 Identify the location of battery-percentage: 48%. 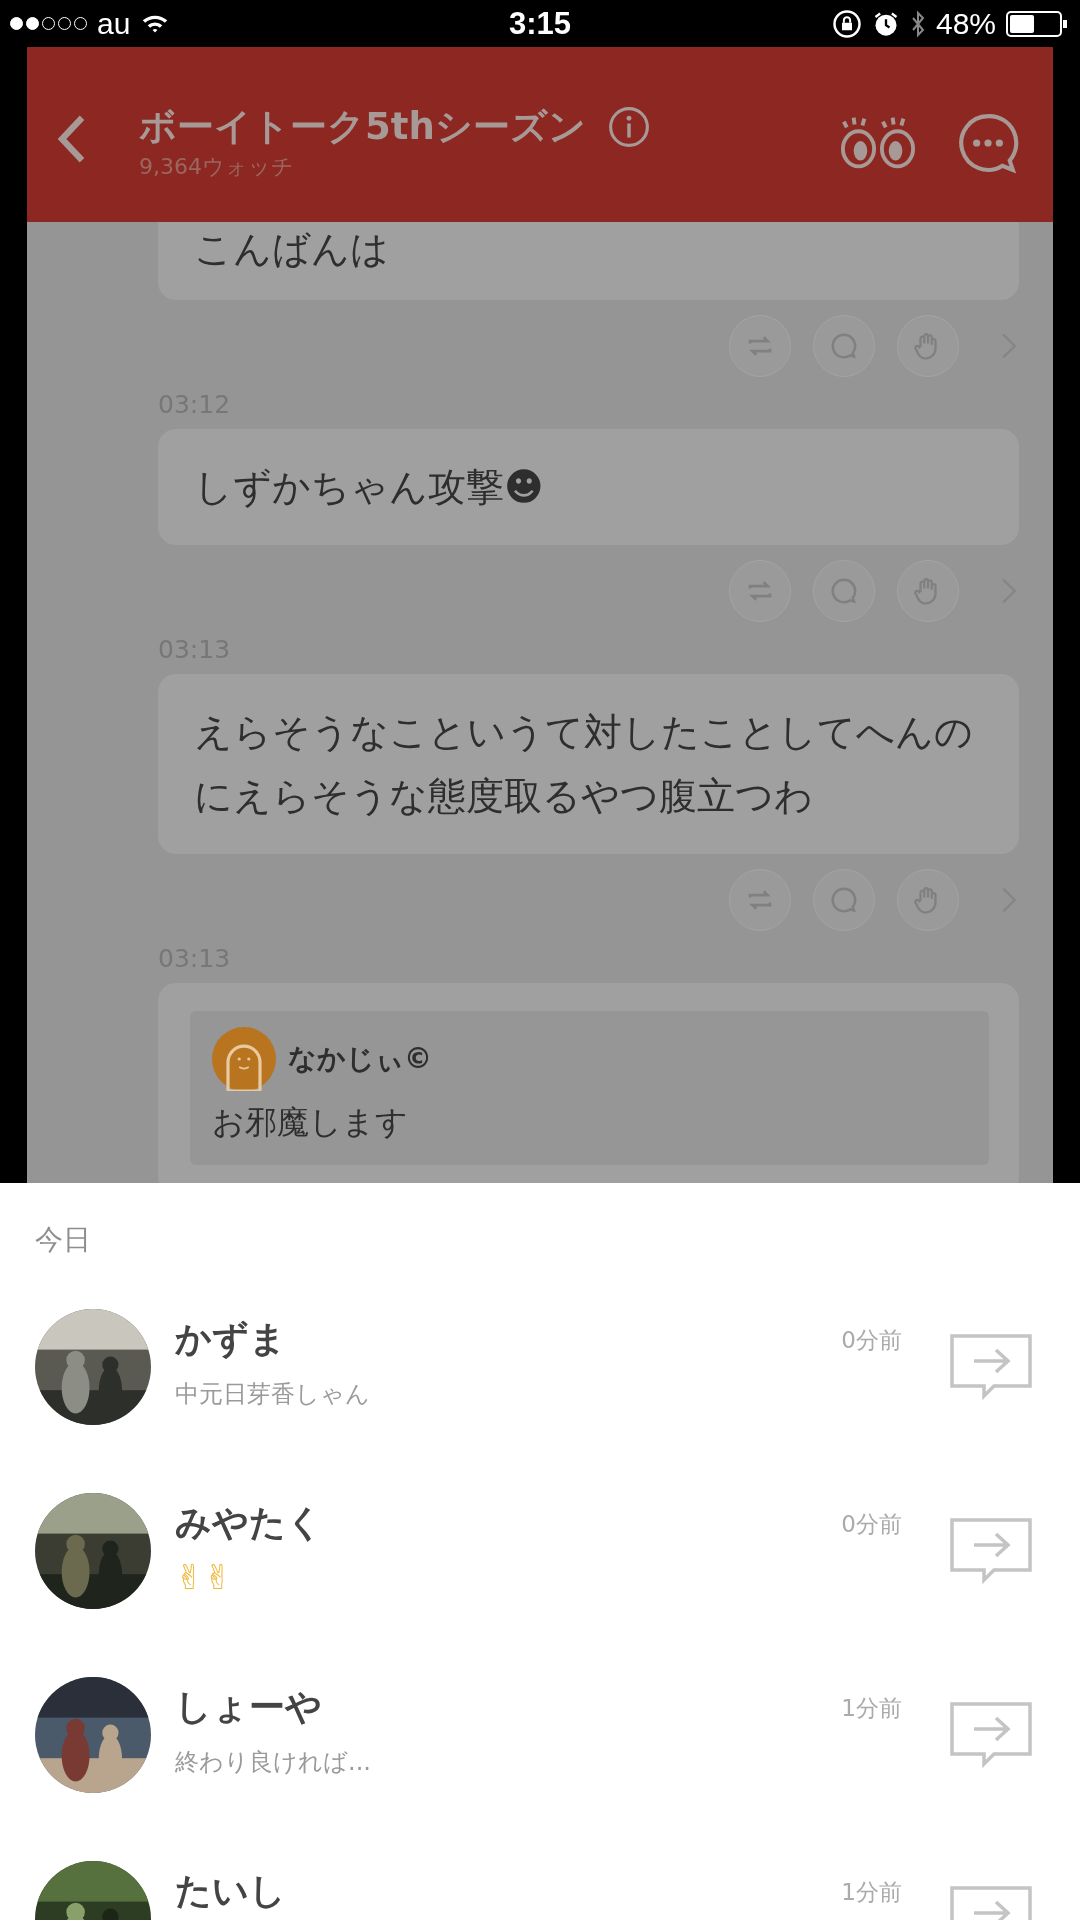
(965, 23).